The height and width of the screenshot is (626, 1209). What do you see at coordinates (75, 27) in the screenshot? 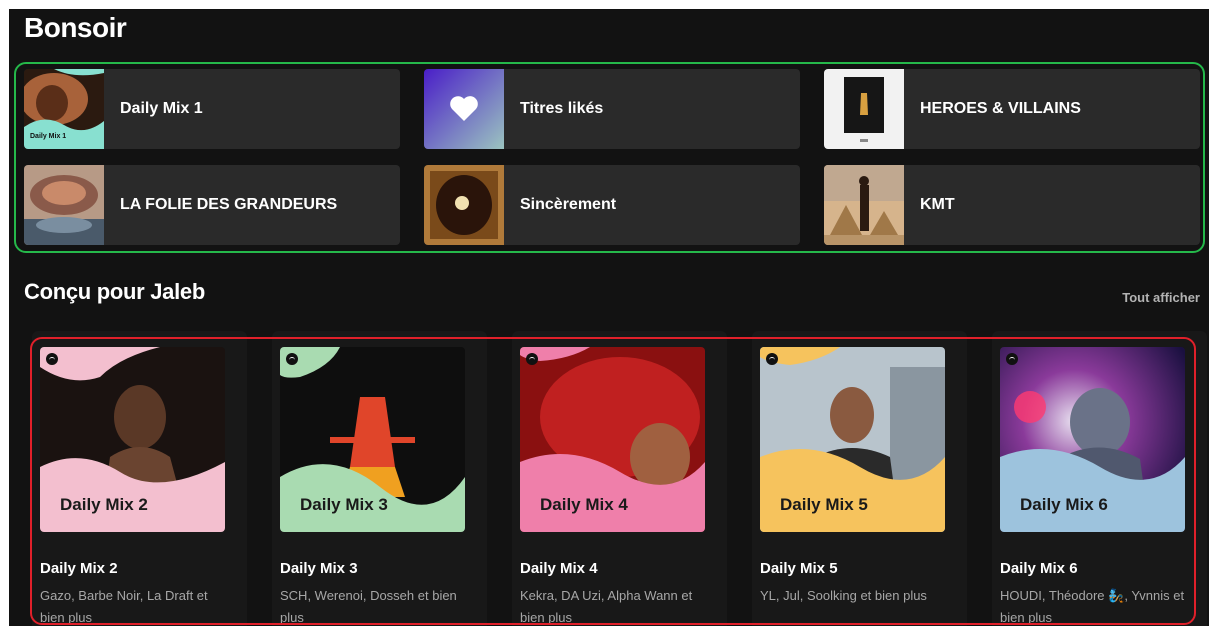
I see `greeting-title: Bonsoir` at bounding box center [75, 27].